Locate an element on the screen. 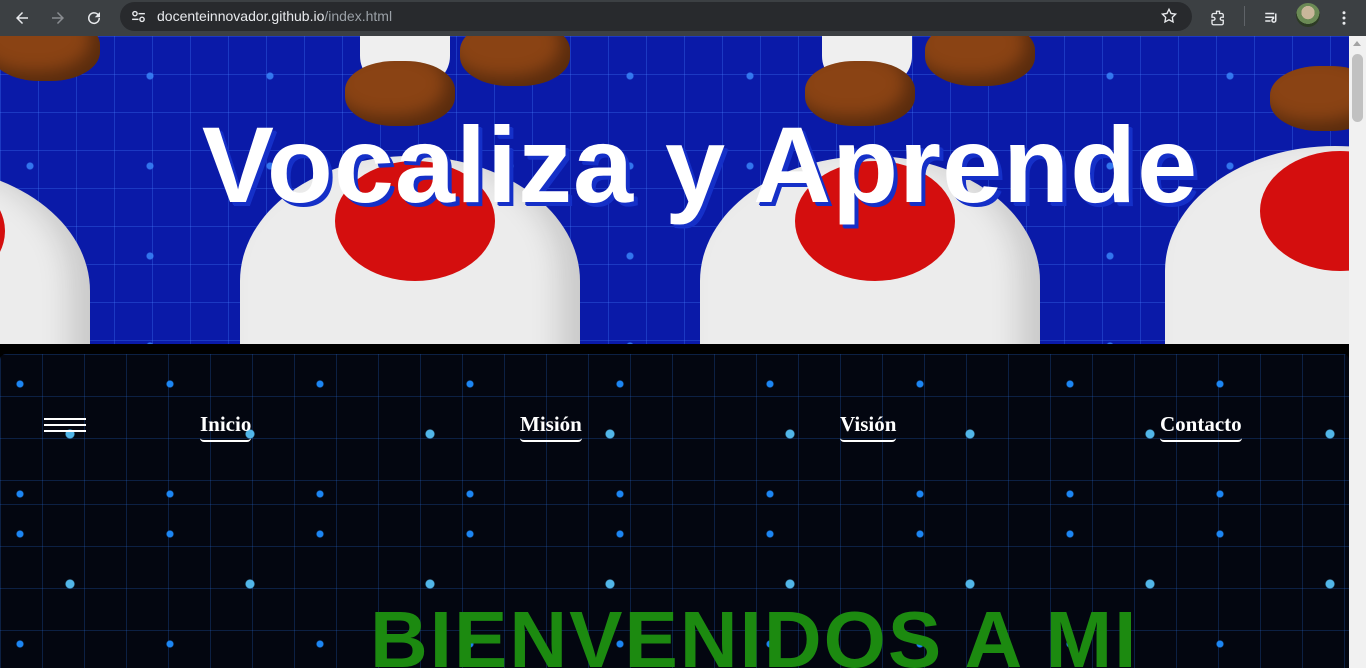 The width and height of the screenshot is (1366, 668). site-settings-icon is located at coordinates (138, 16).